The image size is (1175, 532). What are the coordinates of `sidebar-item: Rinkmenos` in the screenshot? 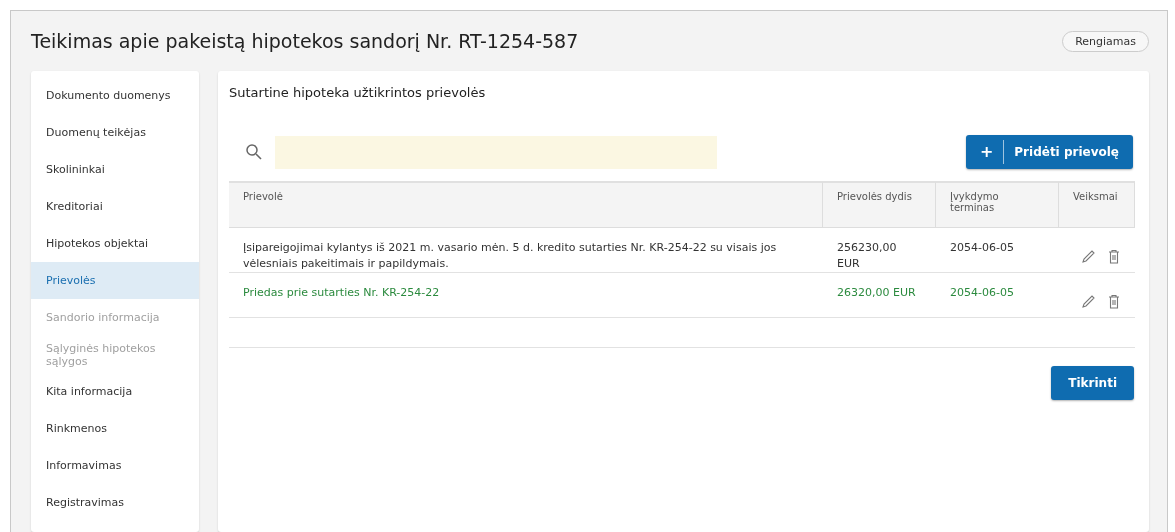 It's located at (115, 428).